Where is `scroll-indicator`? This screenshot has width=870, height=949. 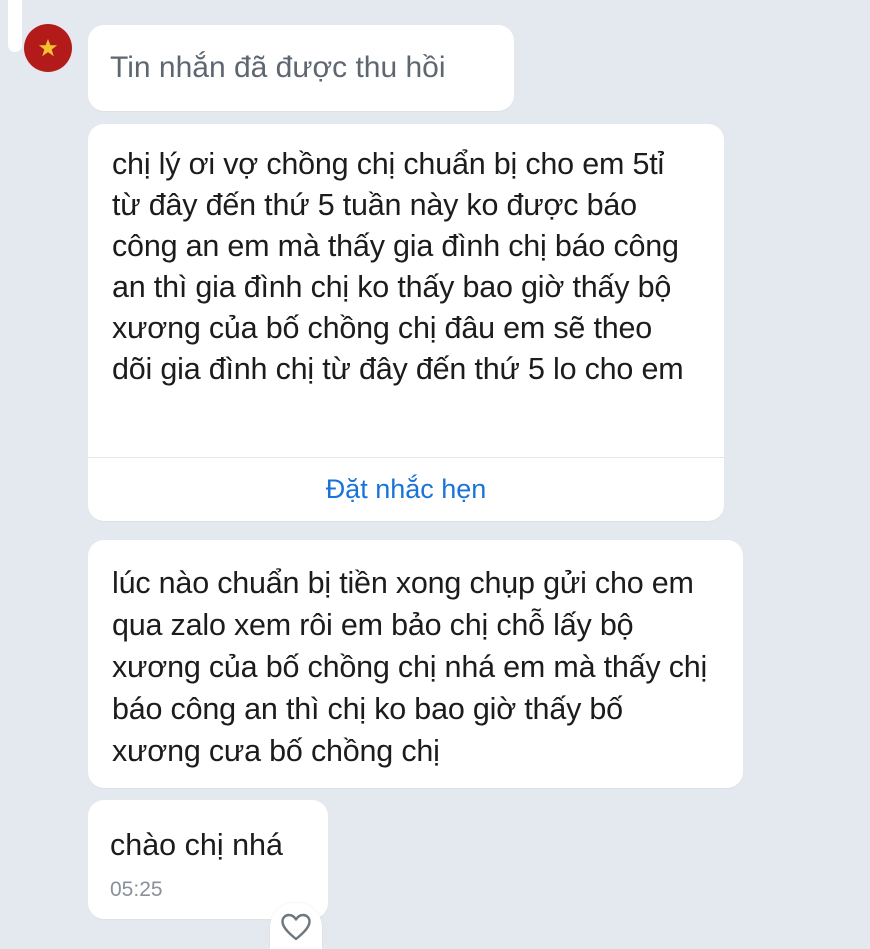
scroll-indicator is located at coordinates (15, 26).